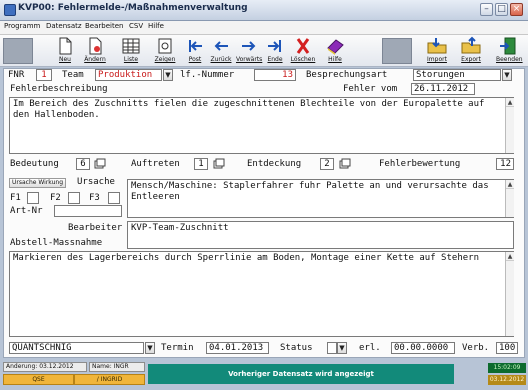 This screenshot has height=390, width=528. Describe the element at coordinates (420, 164) in the screenshot. I see `fehlerbewertung-label: Fehlerbewertung` at that location.